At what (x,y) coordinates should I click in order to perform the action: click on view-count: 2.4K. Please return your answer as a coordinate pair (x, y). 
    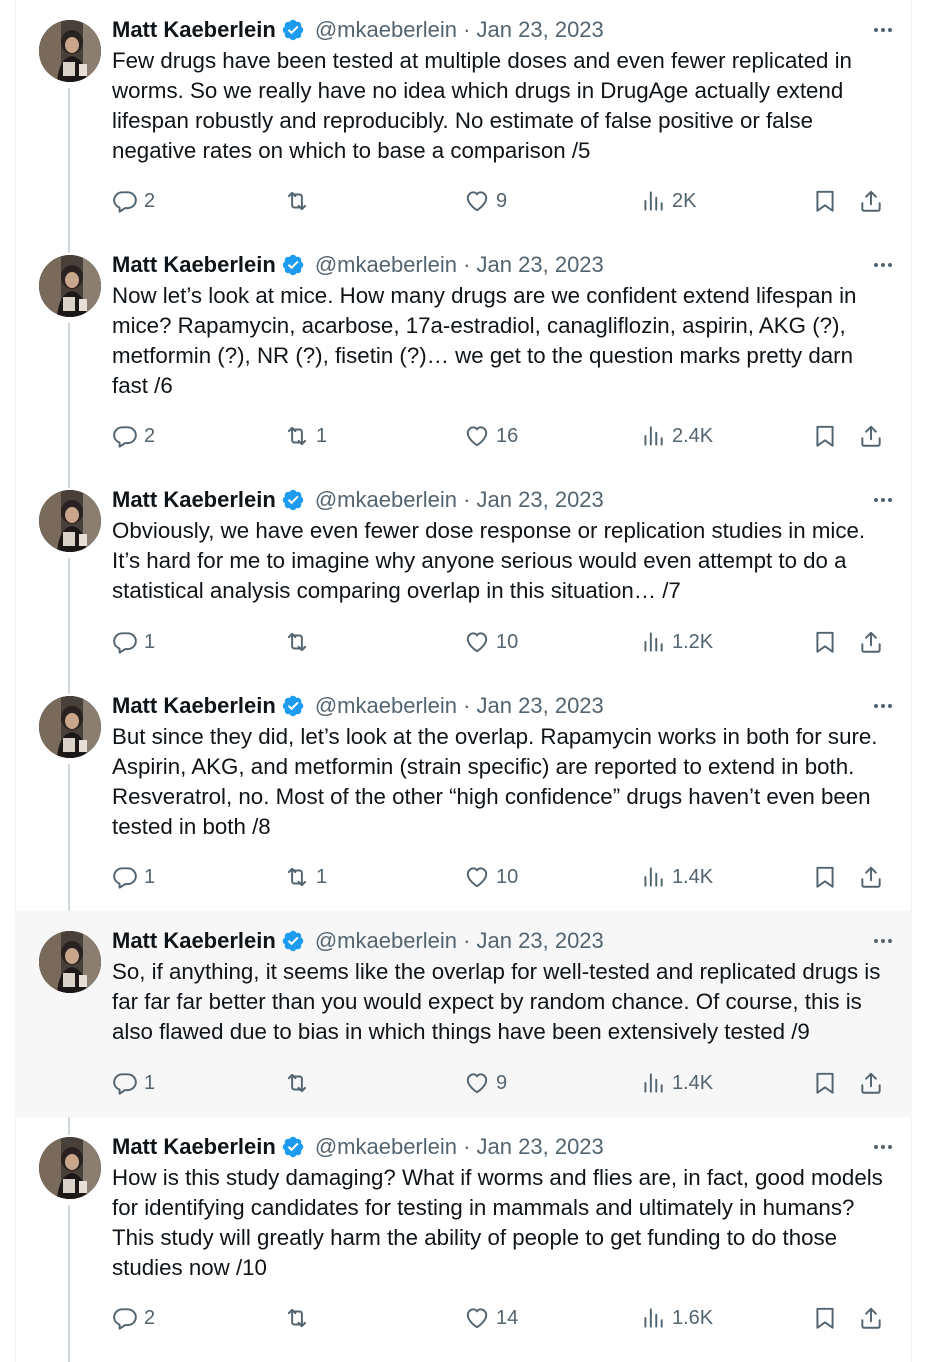
    Looking at the image, I should click on (693, 435).